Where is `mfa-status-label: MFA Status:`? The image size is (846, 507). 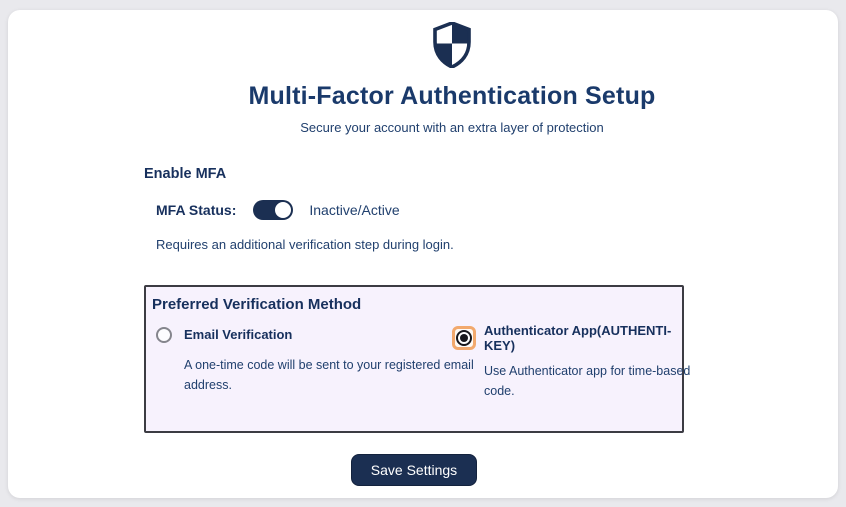
mfa-status-label: MFA Status: is located at coordinates (196, 209).